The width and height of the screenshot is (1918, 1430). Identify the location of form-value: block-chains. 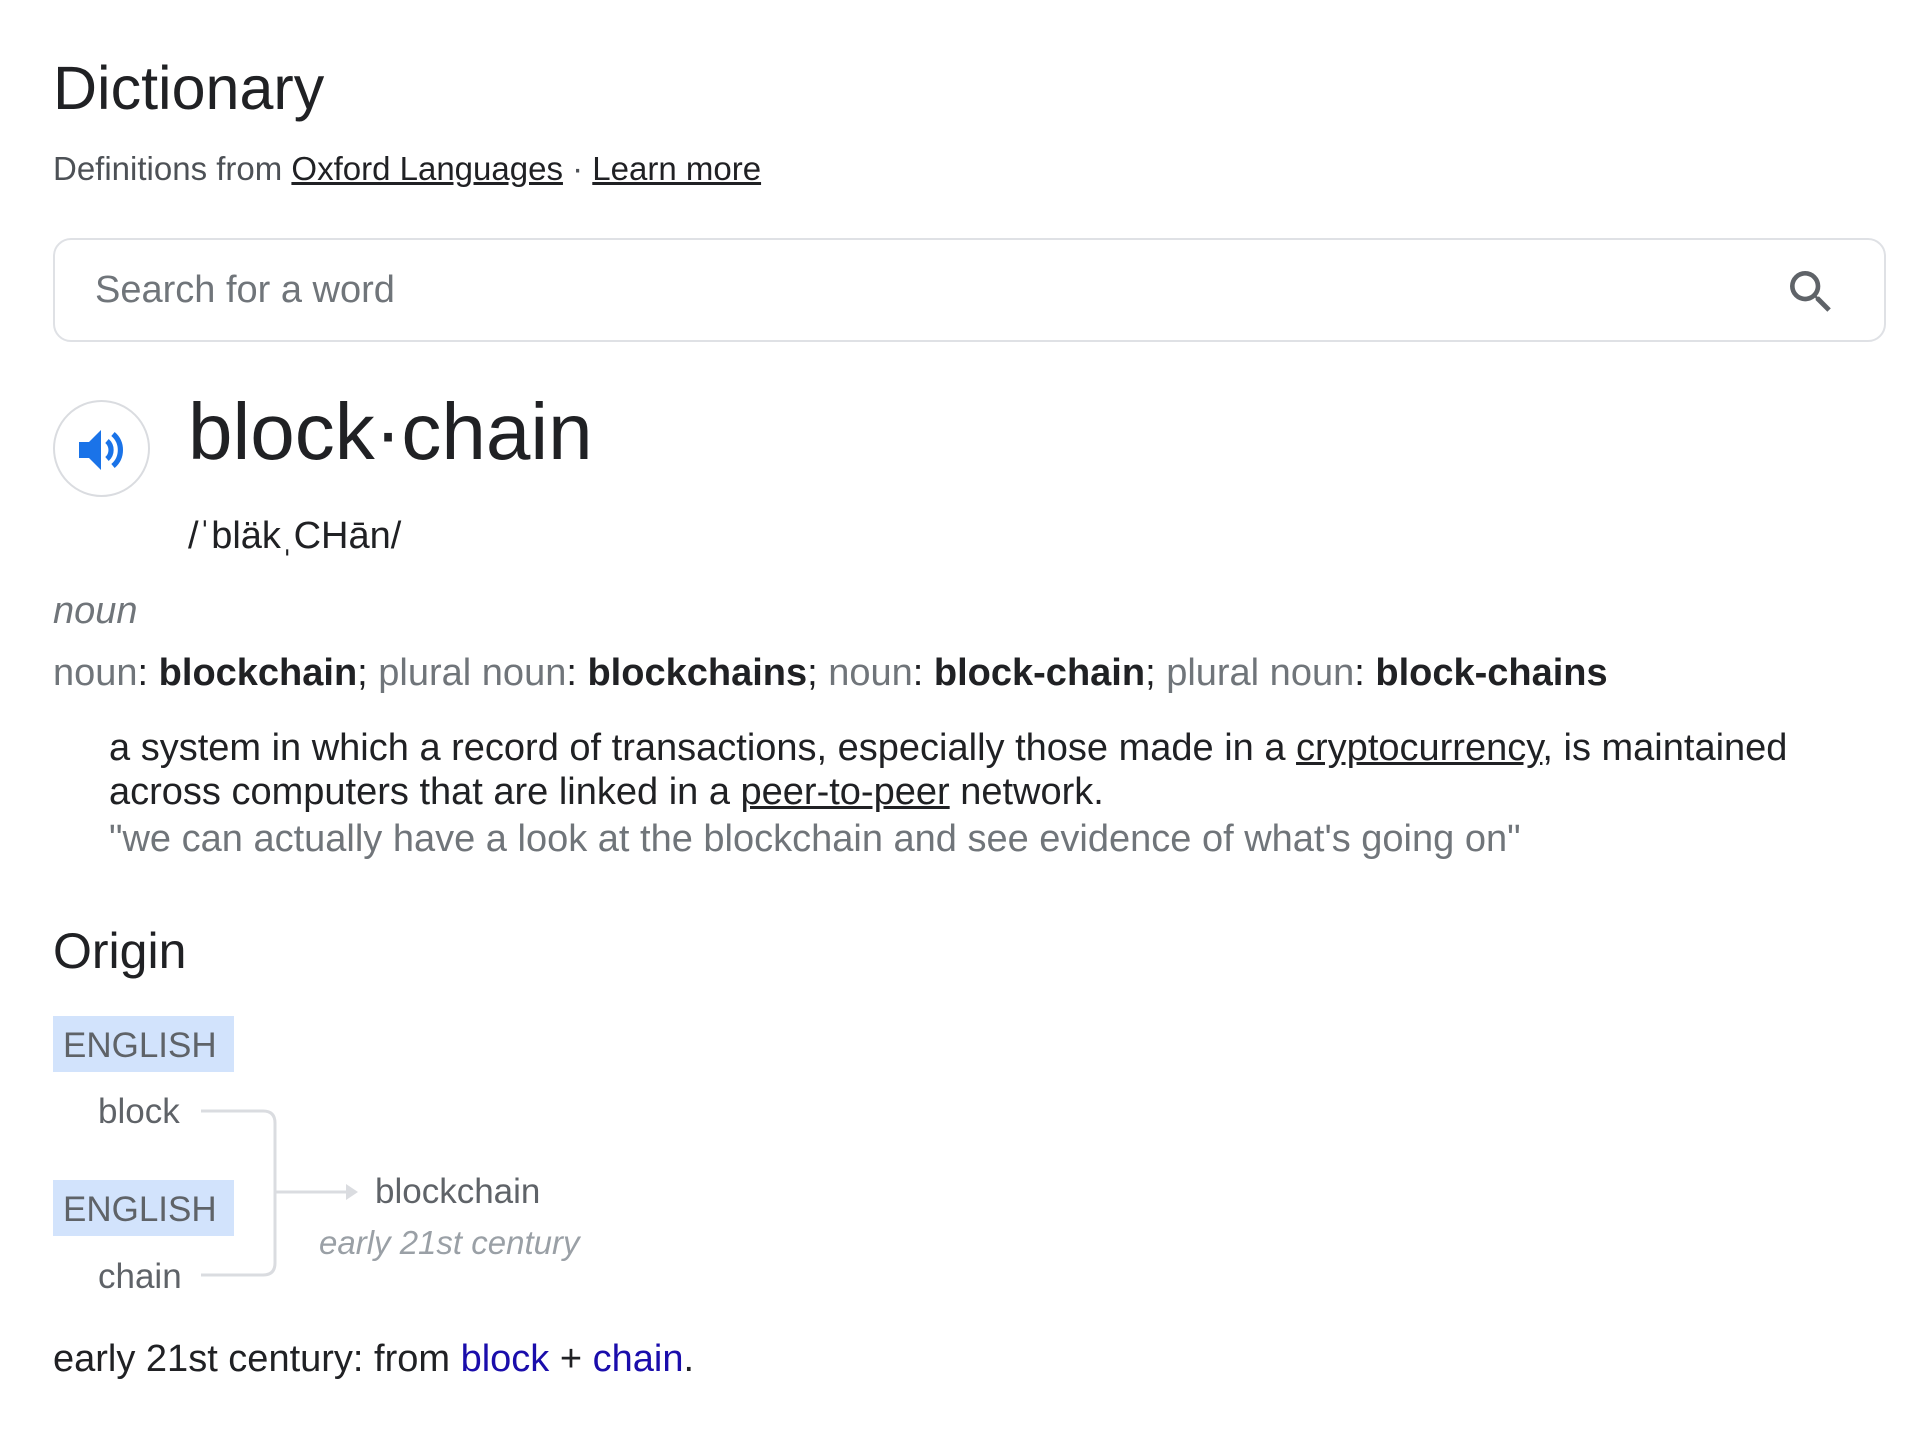
(1491, 673).